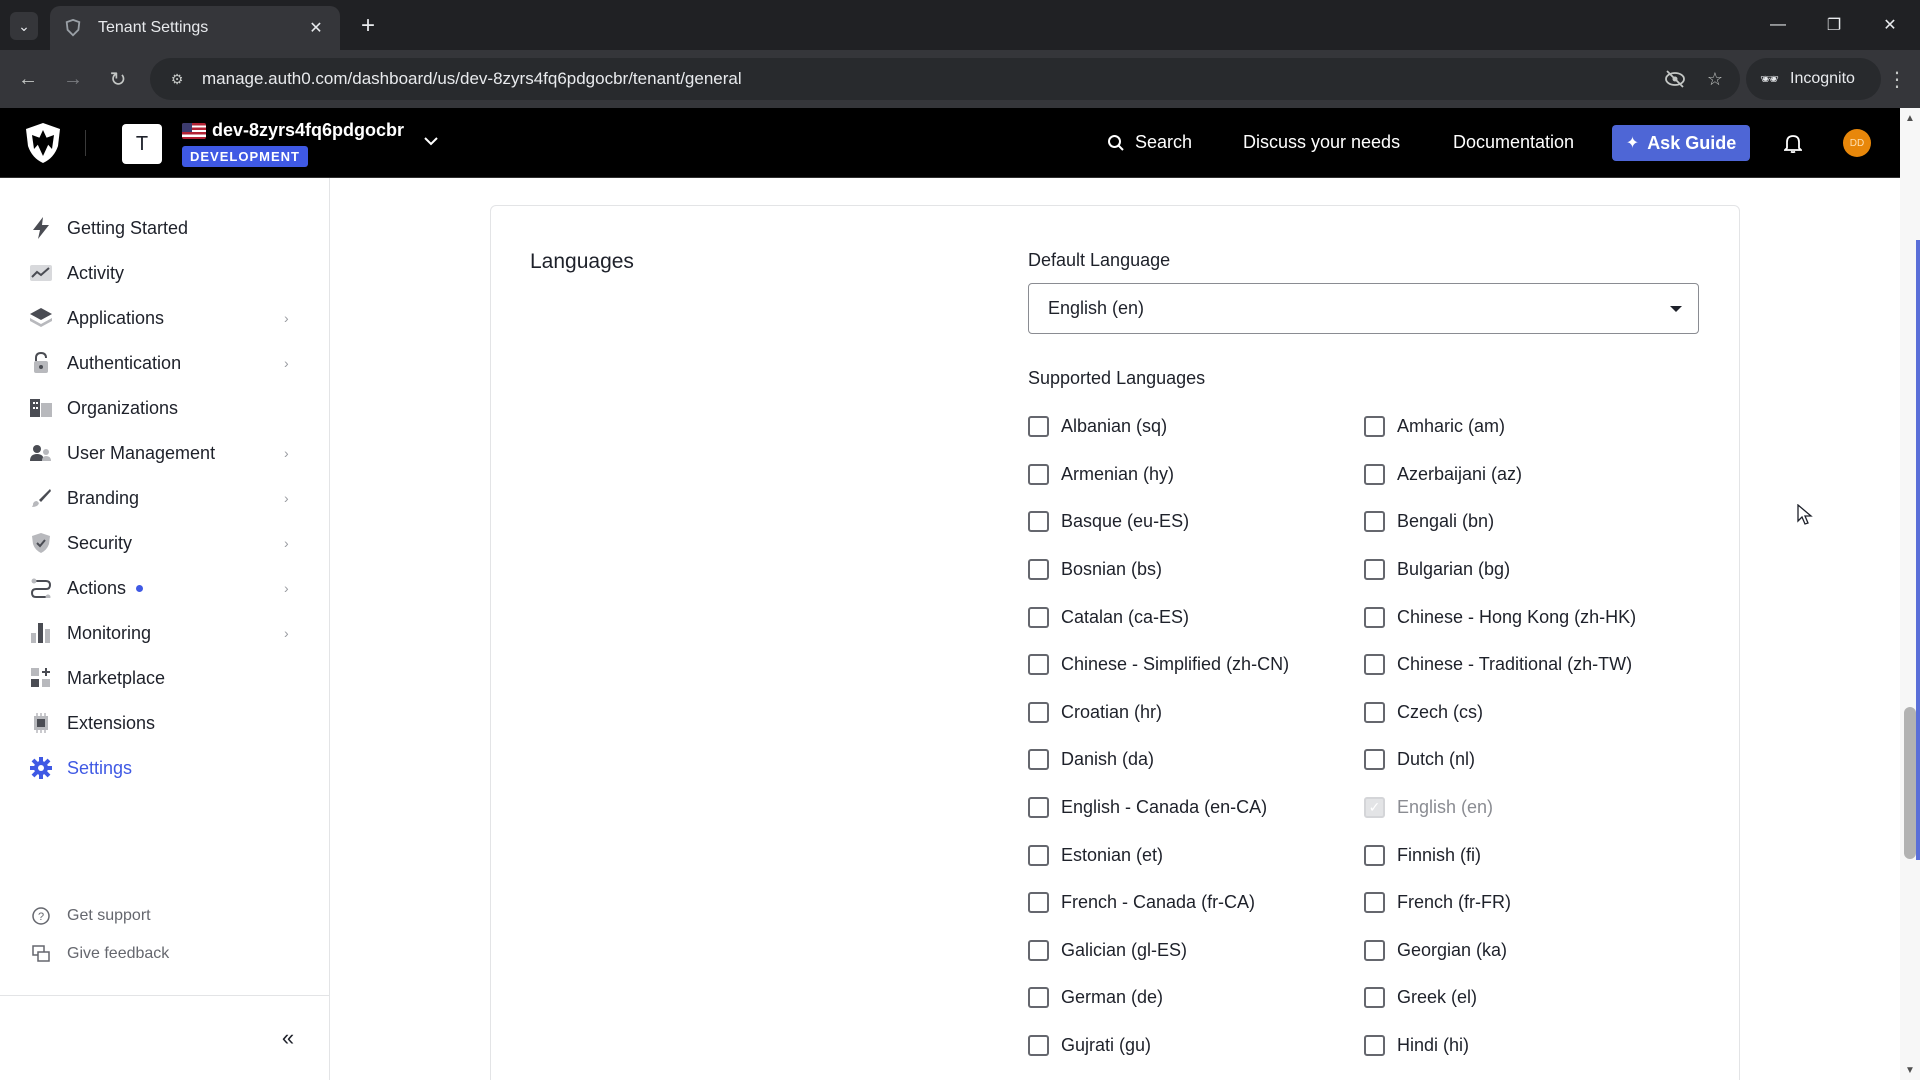  Describe the element at coordinates (1196, 475) in the screenshot. I see `language-option: Armenian (hy)` at that location.